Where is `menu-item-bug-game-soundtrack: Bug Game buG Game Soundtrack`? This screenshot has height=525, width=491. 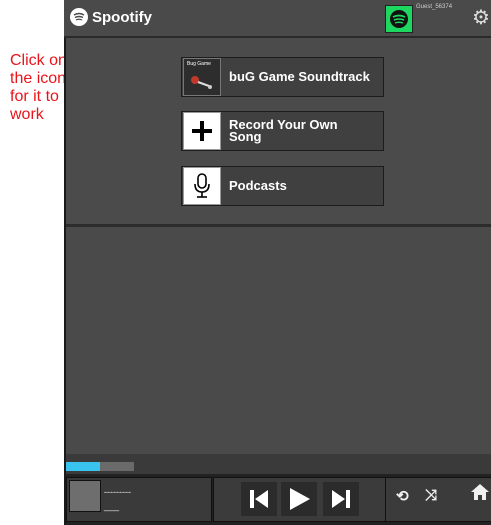
menu-item-bug-game-soundtrack: Bug Game buG Game Soundtrack is located at coordinates (282, 77).